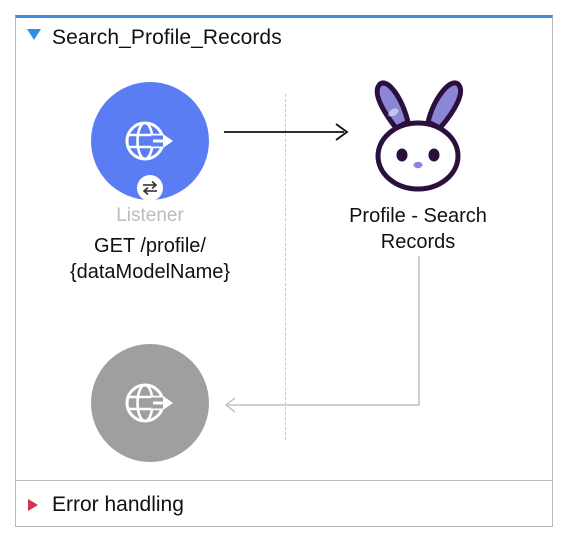  What do you see at coordinates (150, 246) in the screenshot?
I see `listener-path-line-1: GET /profile/` at bounding box center [150, 246].